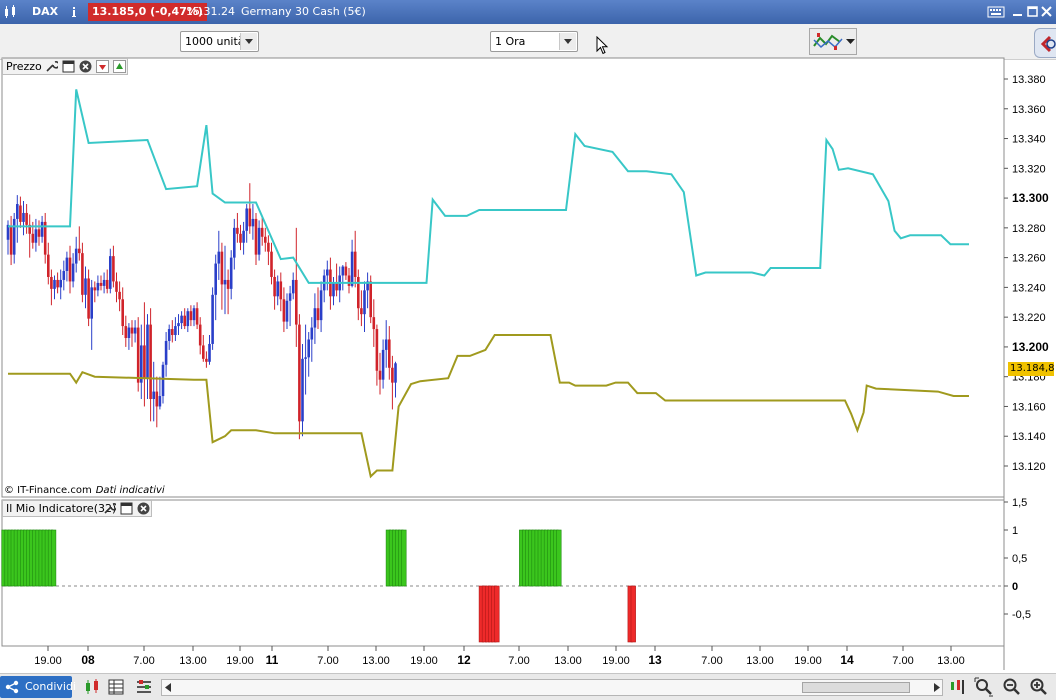 The image size is (1056, 700). I want to click on y-axis-tick-label: 13.120, so click(1029, 467).